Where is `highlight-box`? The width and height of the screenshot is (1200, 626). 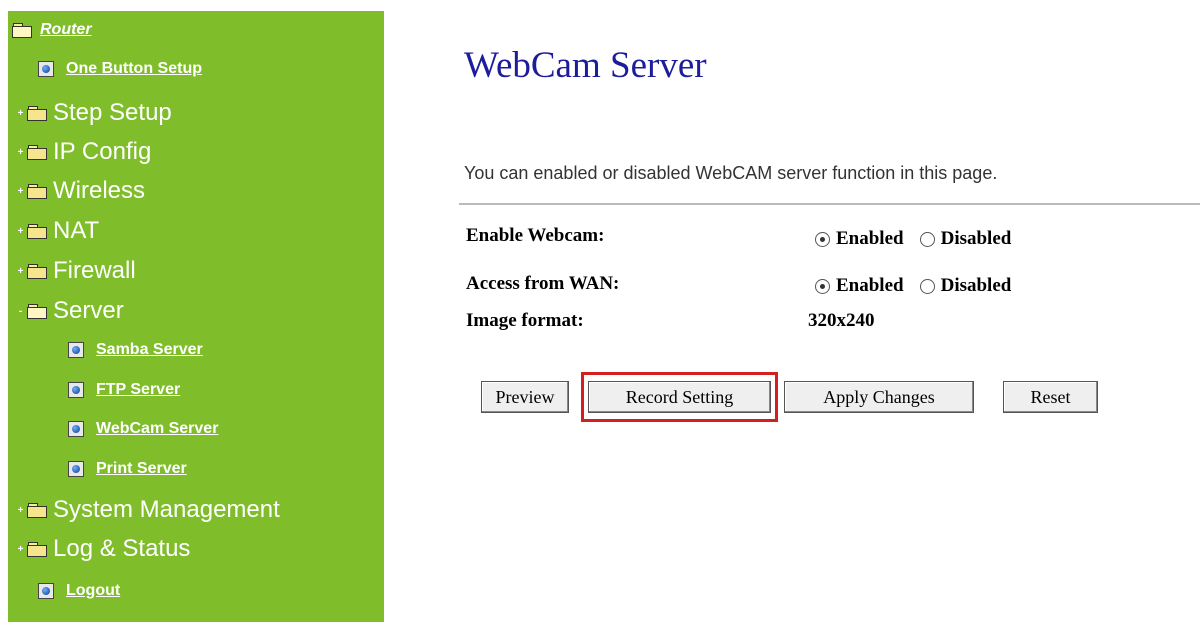
highlight-box is located at coordinates (679, 397).